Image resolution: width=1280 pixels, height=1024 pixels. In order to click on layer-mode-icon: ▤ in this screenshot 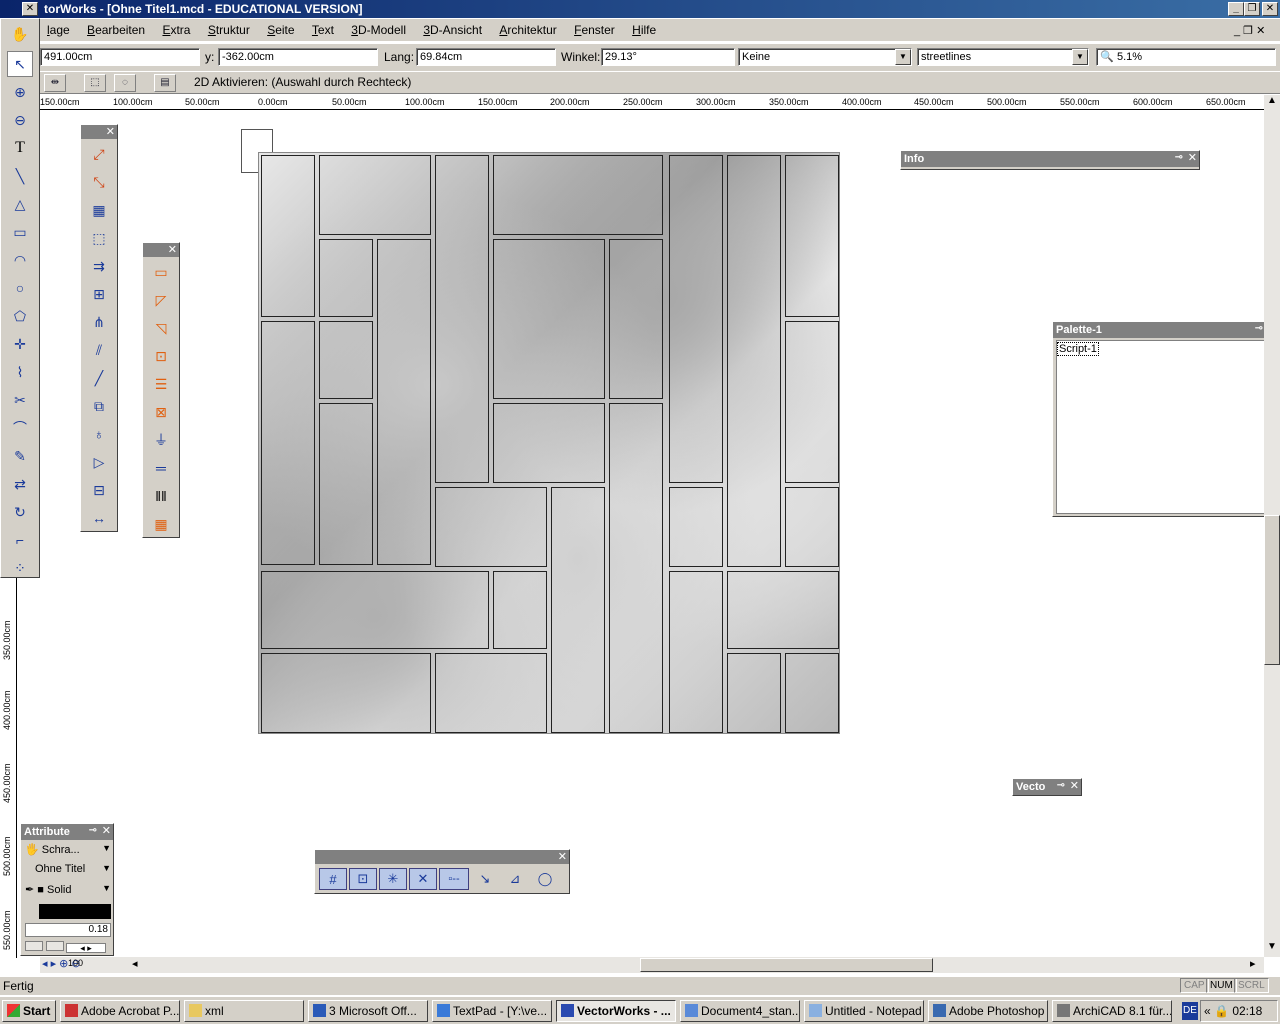, I will do `click(165, 83)`.